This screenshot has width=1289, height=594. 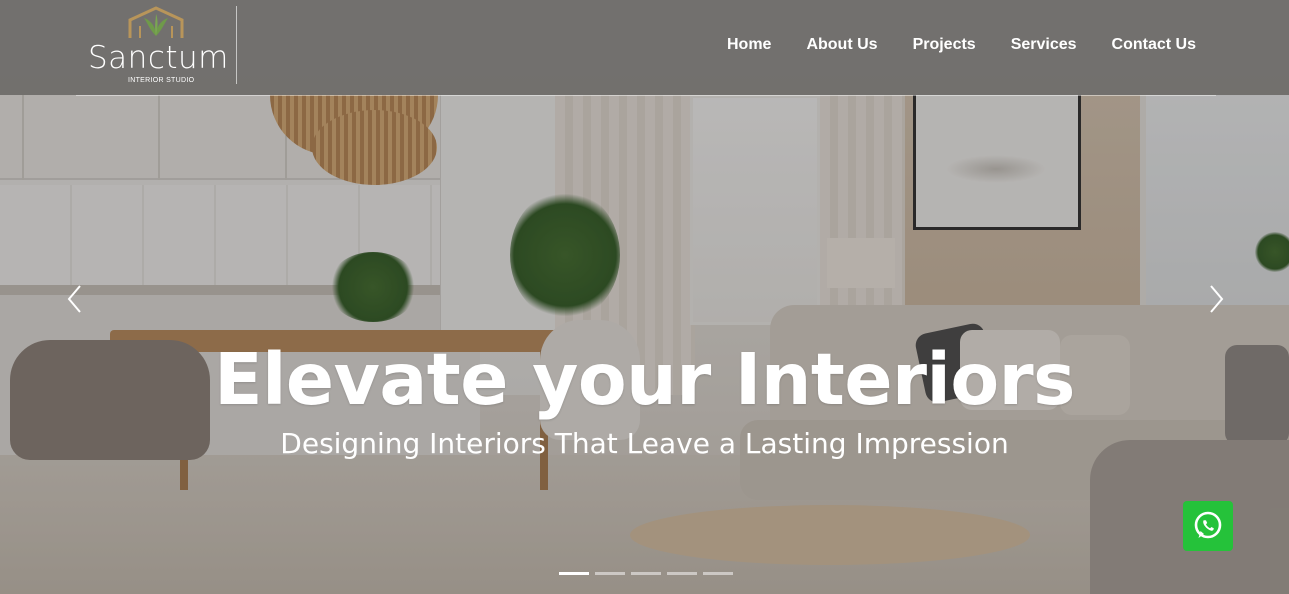 I want to click on brand-tagline: INTERIOR STUDIO, so click(x=161, y=80).